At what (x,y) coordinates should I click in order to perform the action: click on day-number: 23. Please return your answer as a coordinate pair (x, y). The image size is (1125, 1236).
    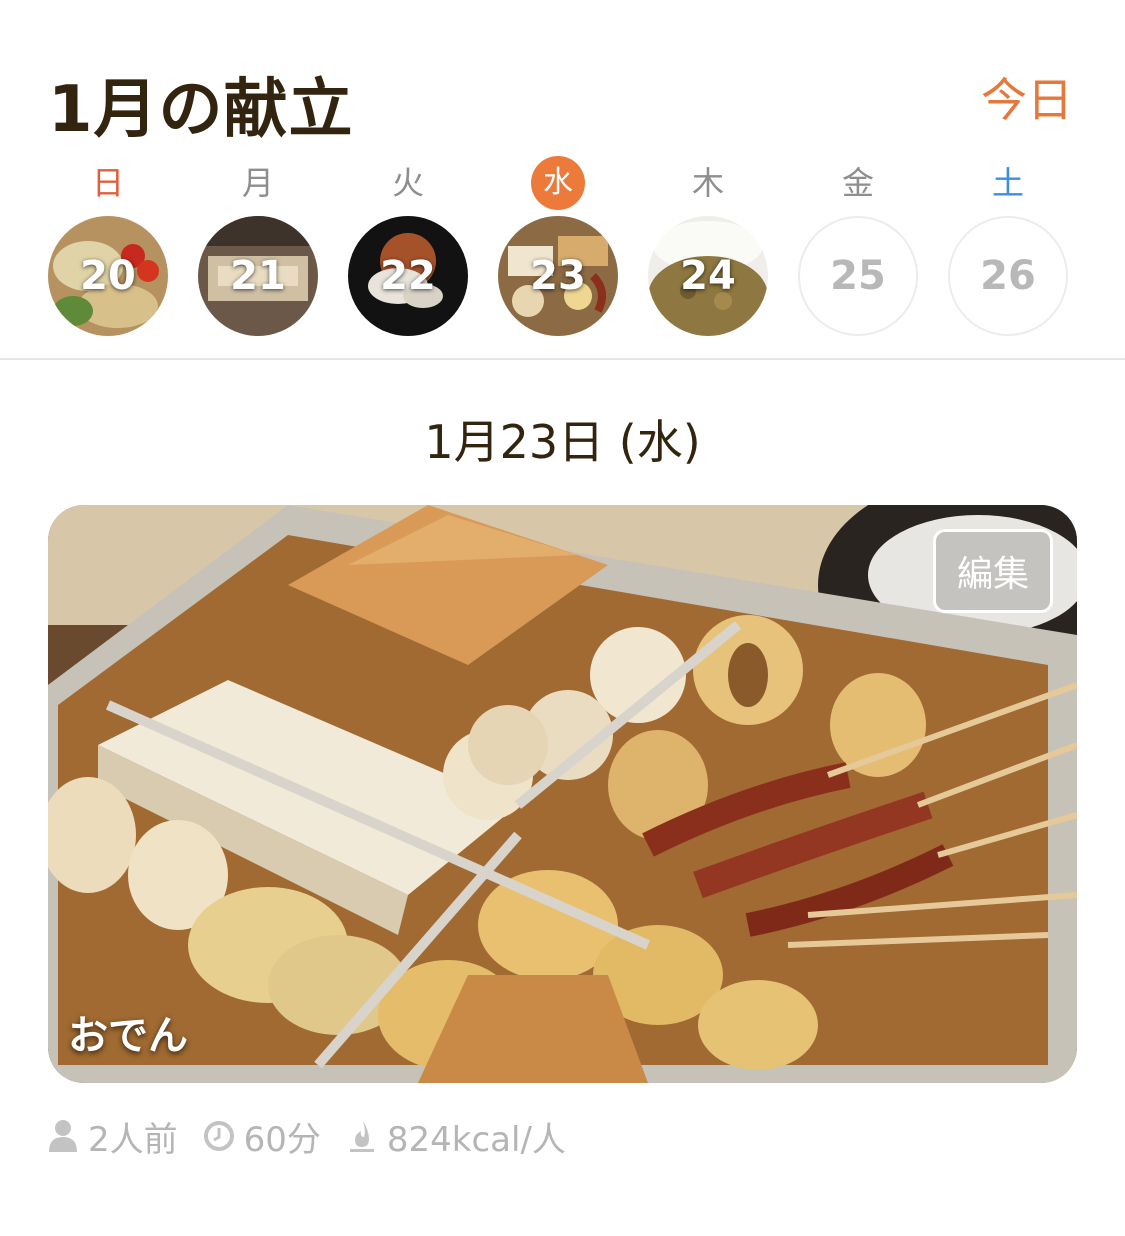
    Looking at the image, I should click on (558, 276).